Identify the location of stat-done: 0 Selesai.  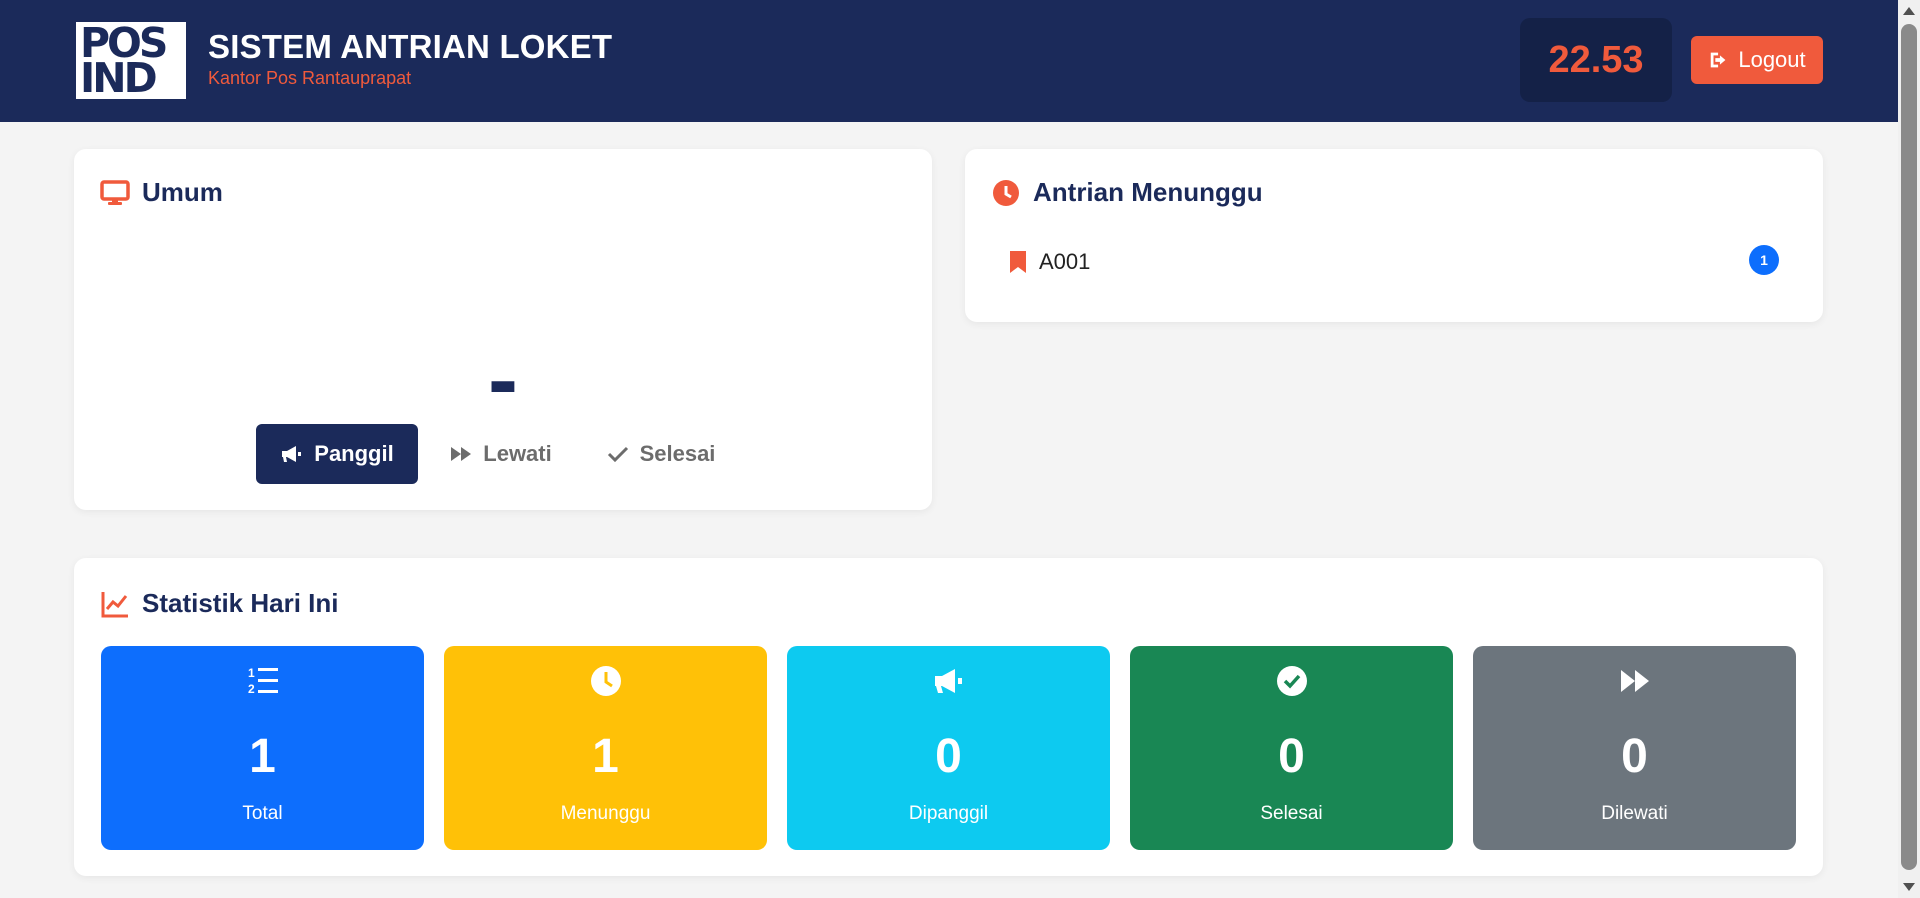
(1291, 748).